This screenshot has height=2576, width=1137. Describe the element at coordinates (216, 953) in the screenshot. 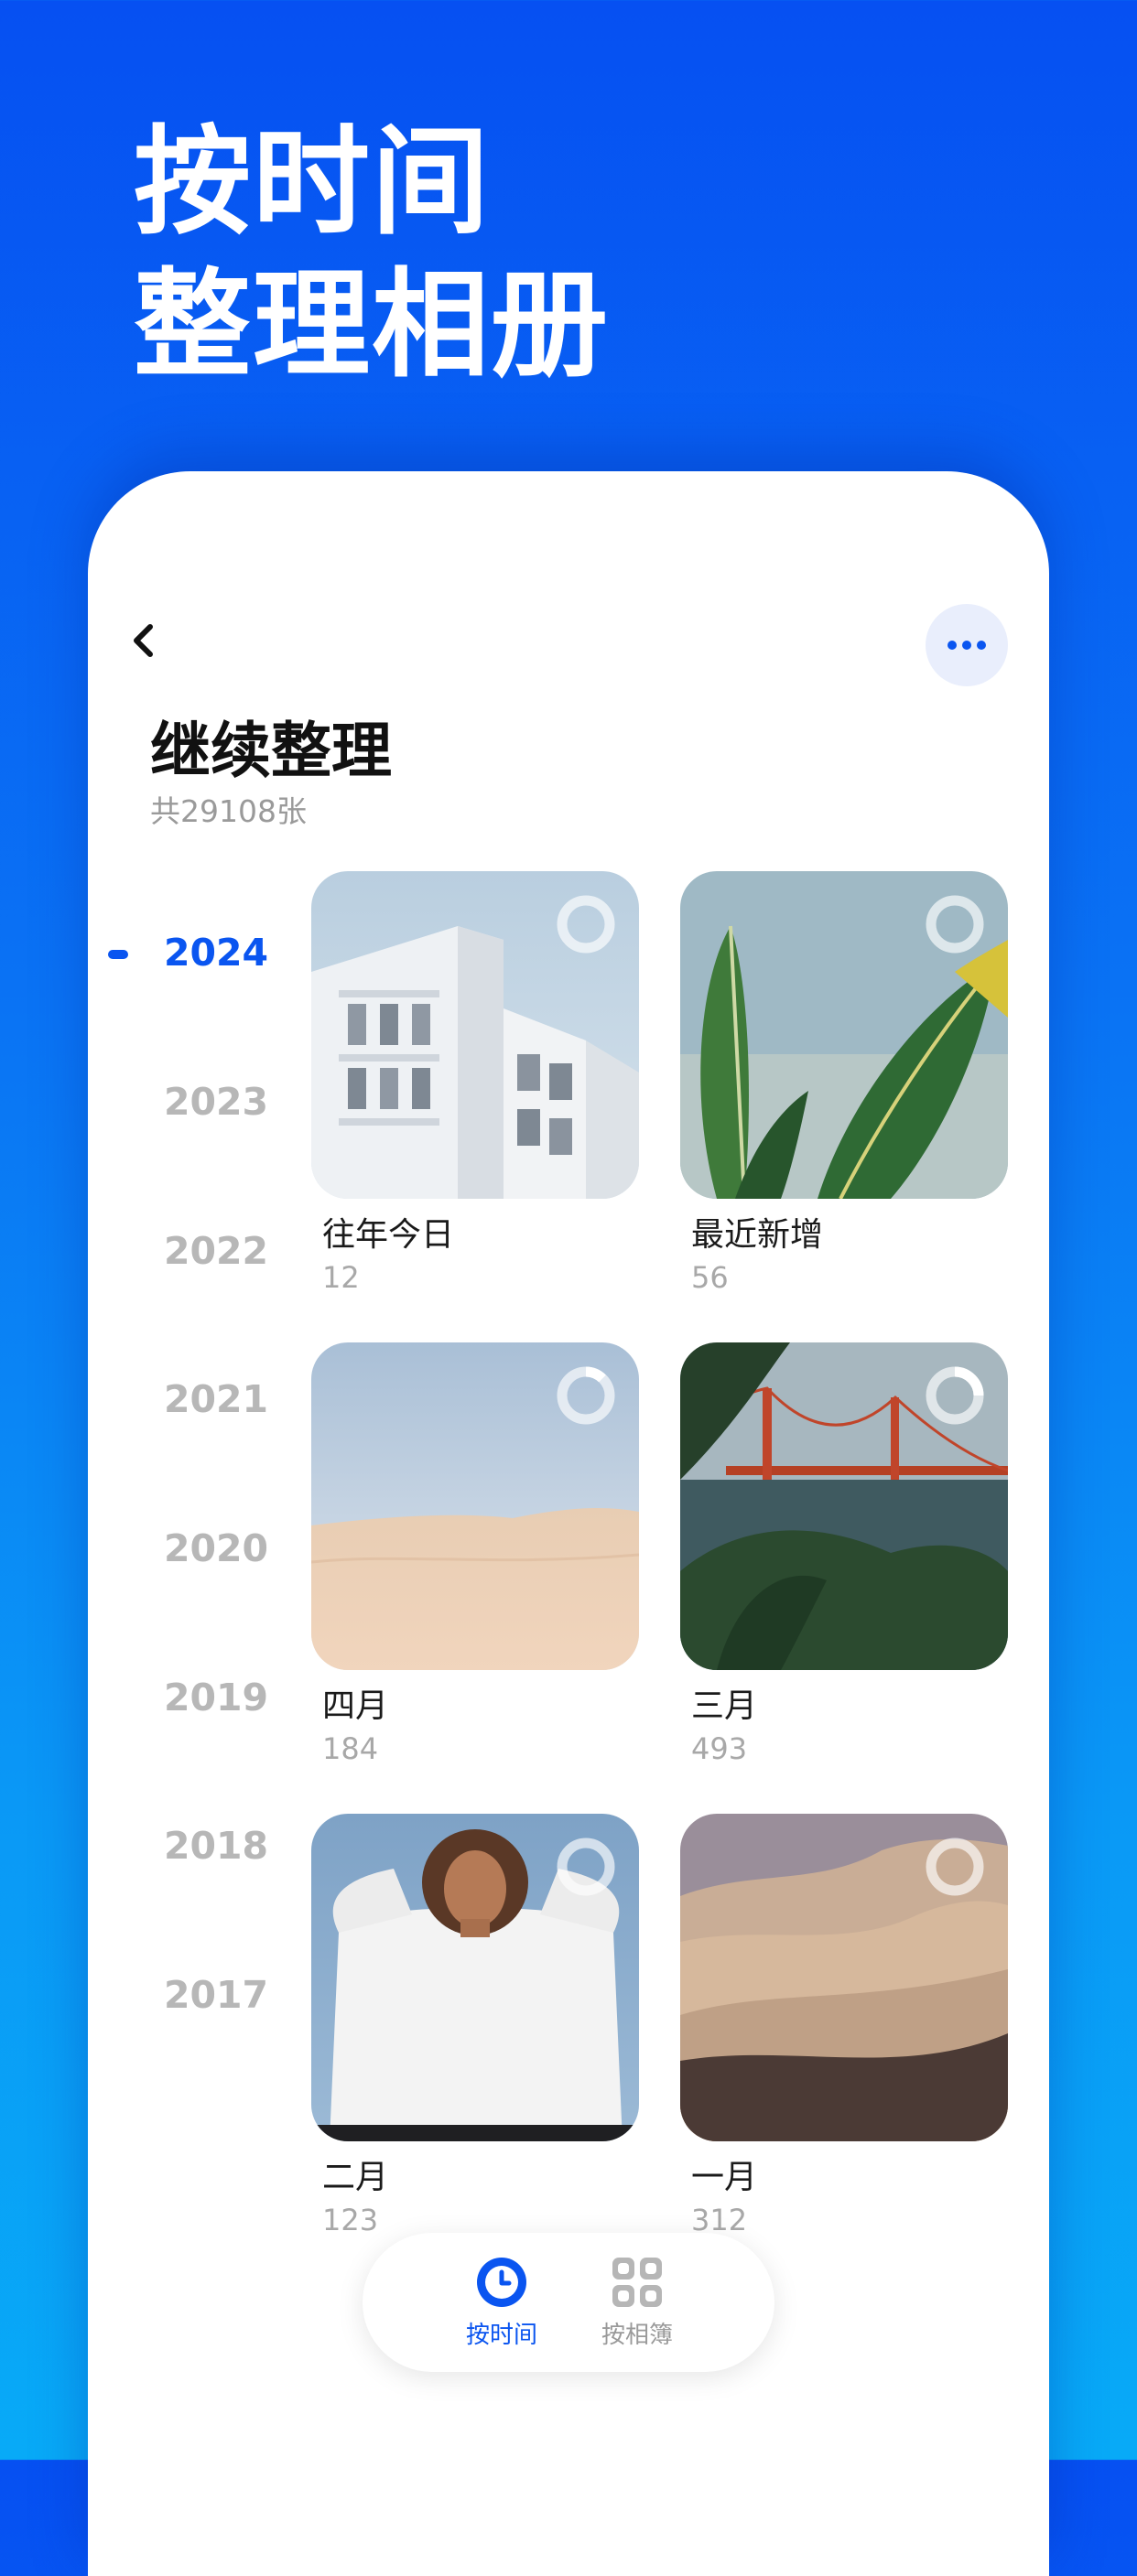

I see `year-2024: 2024` at that location.